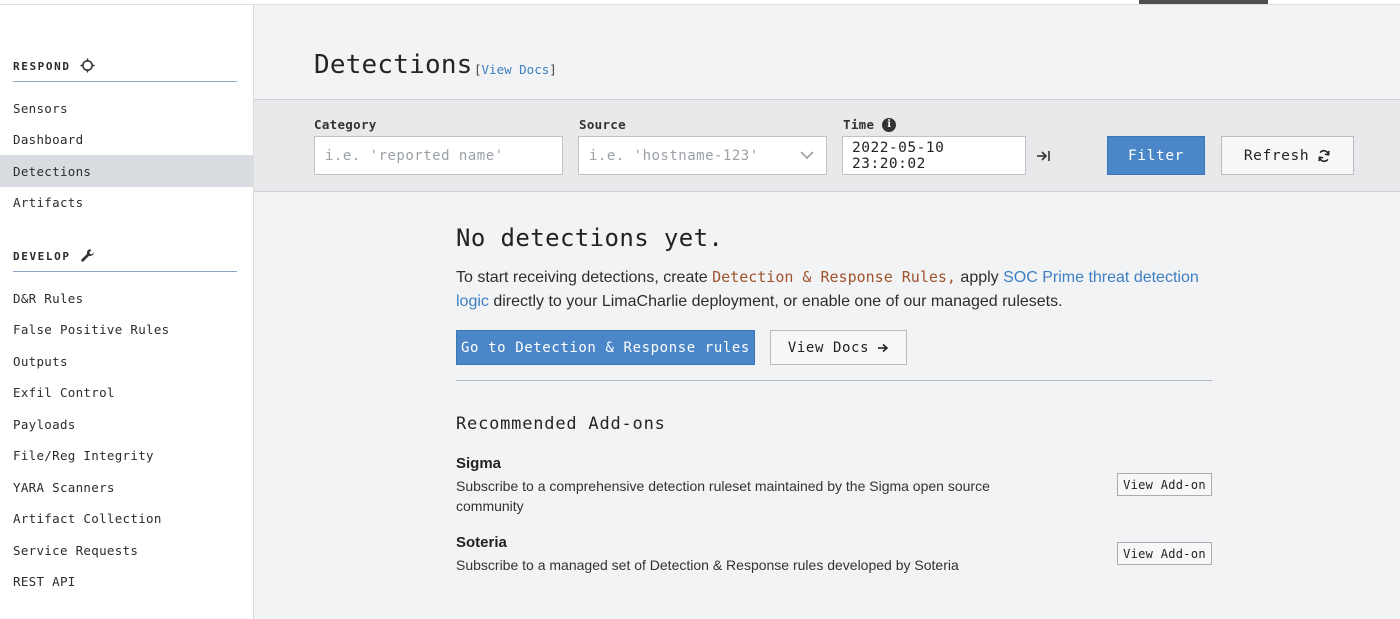  What do you see at coordinates (126, 455) in the screenshot?
I see `sidebar-item-file-reg-integrity: File/Reg Integrity` at bounding box center [126, 455].